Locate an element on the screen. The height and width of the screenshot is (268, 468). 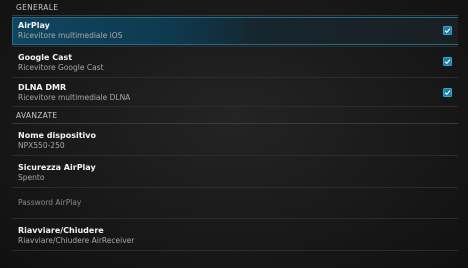
setting-title: Password AirPlay is located at coordinates (50, 202).